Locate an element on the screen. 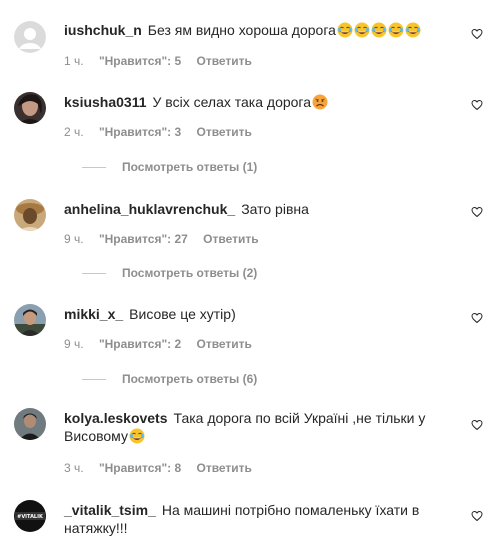 The height and width of the screenshot is (548, 495). comment-time: 3 ч. is located at coordinates (74, 468).